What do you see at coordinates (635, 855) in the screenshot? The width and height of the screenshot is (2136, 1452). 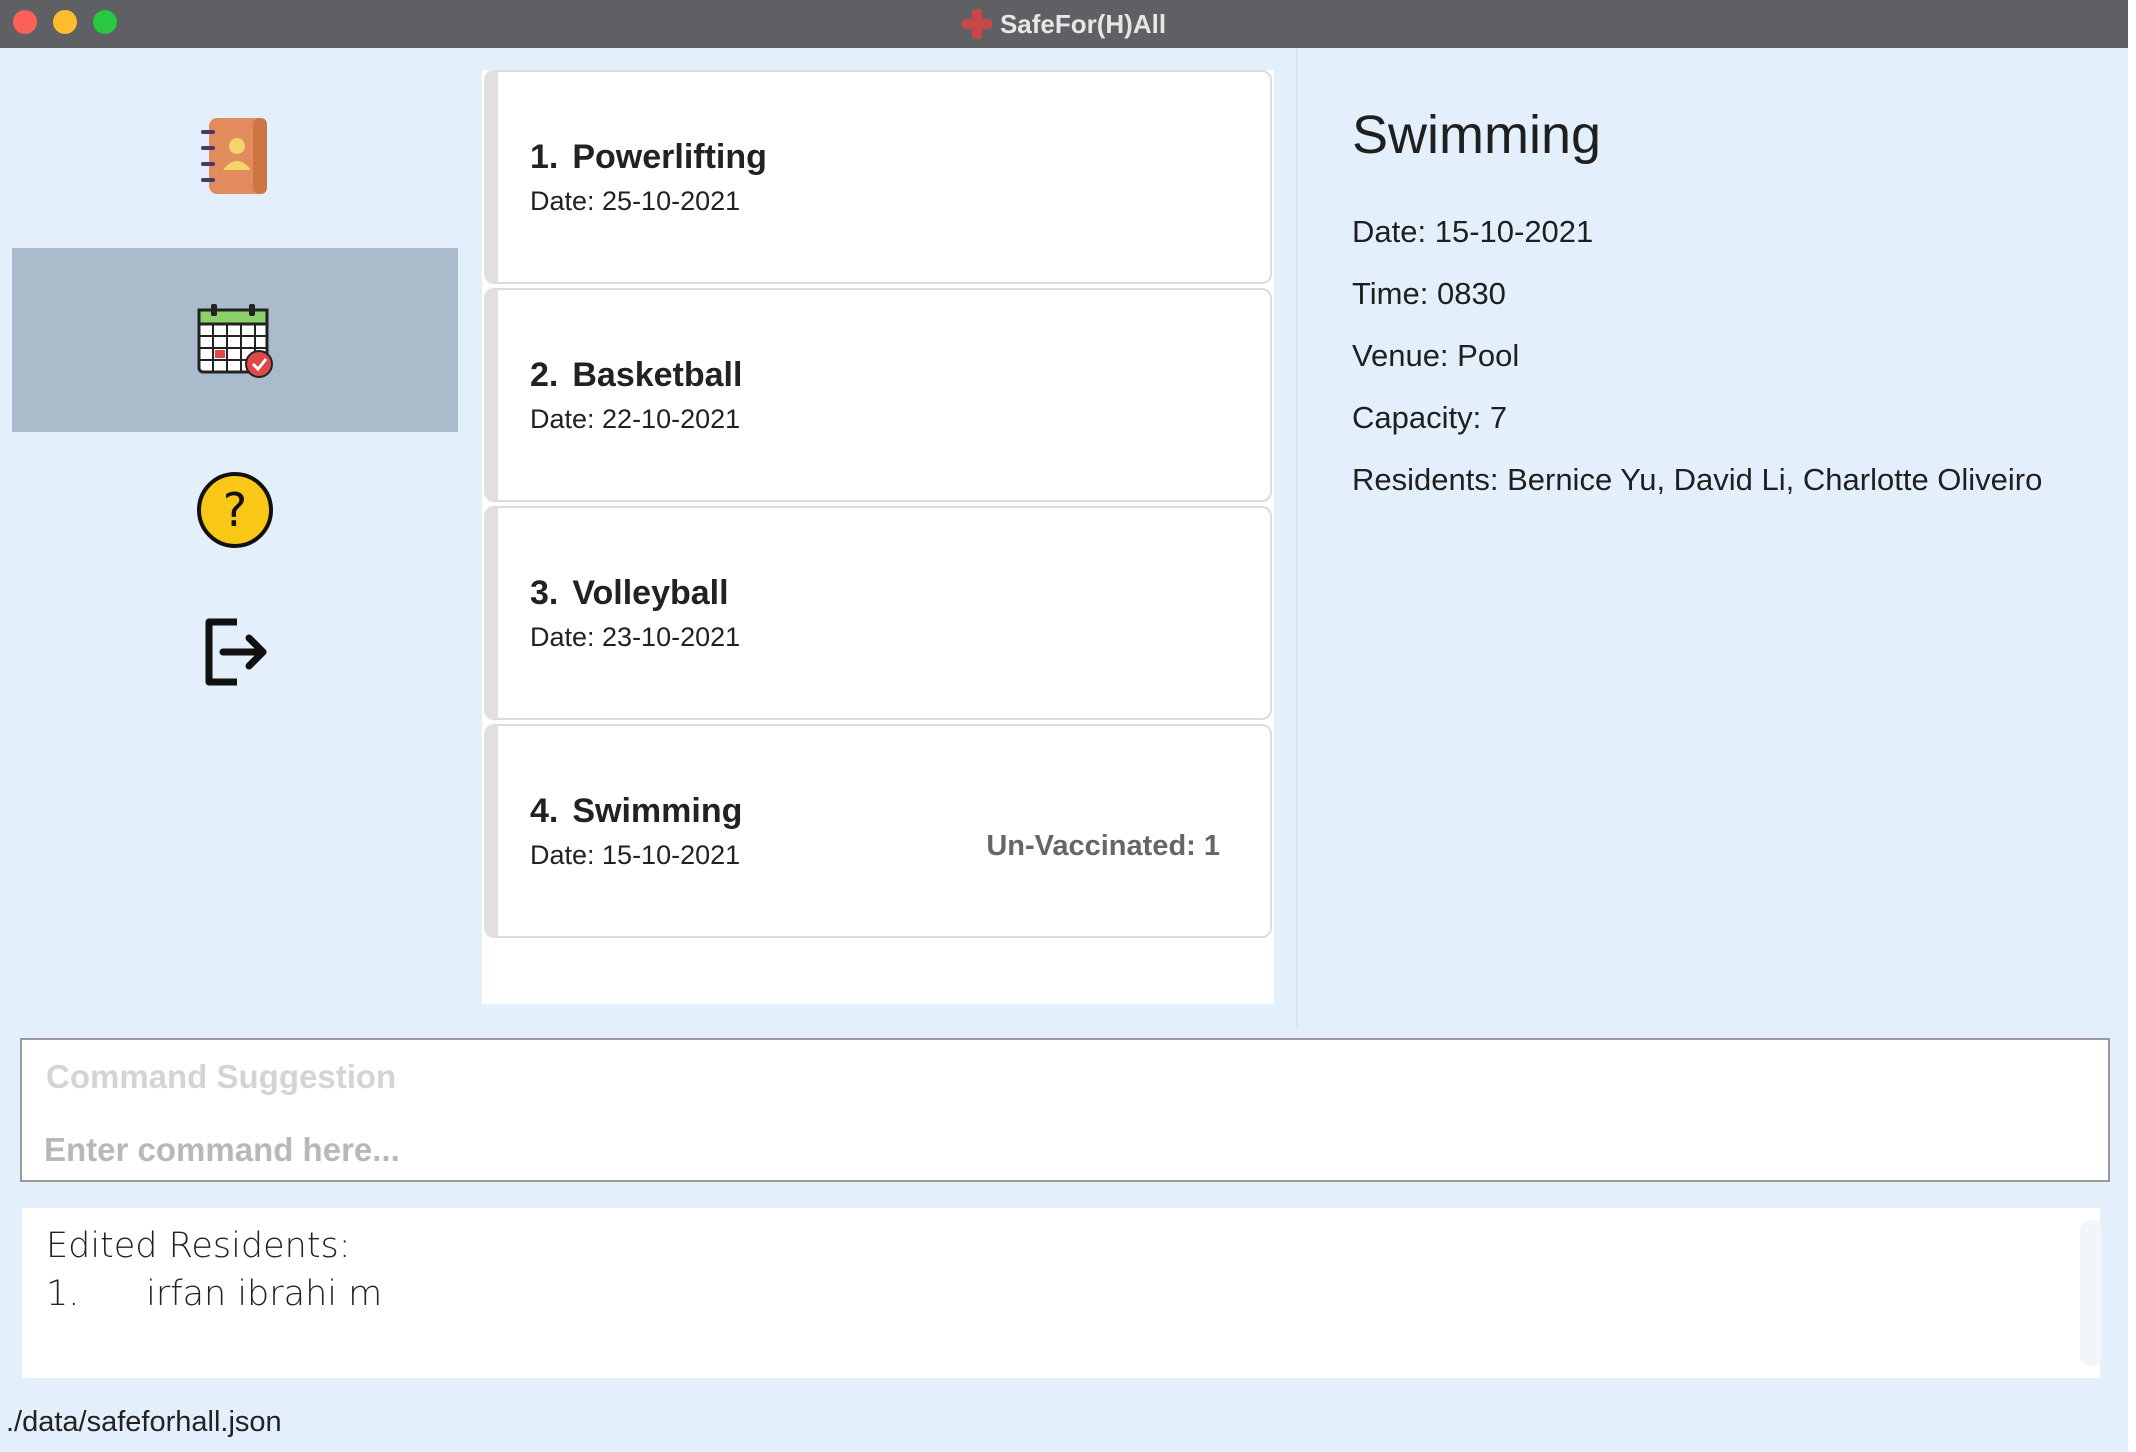 I see `event-date: Date: 15-10-2021` at bounding box center [635, 855].